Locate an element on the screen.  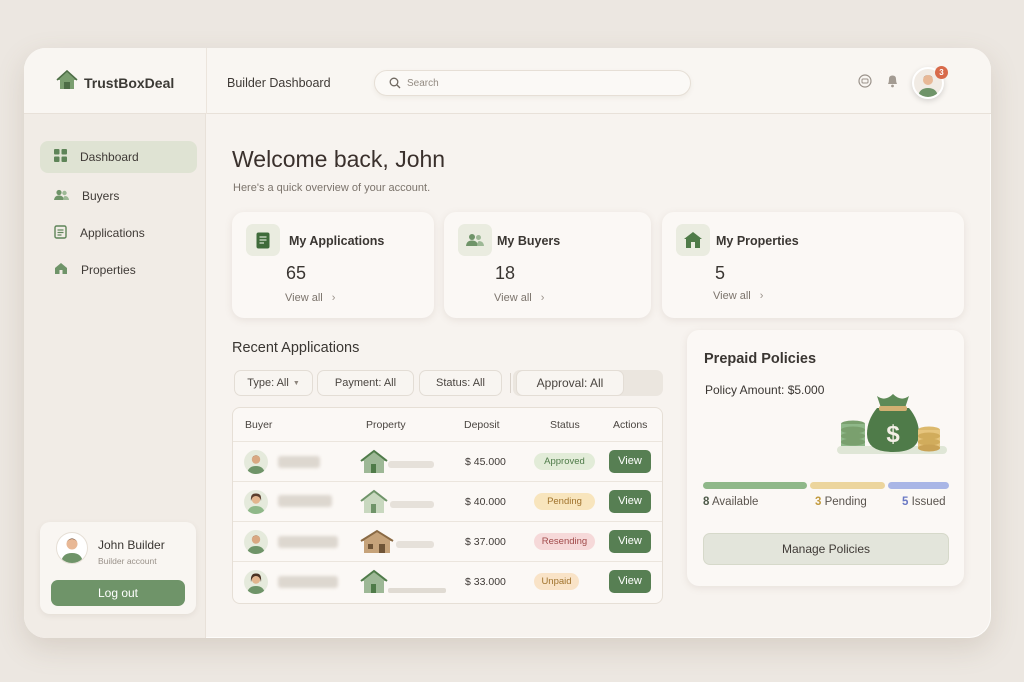
status-badge: Resending is located at coordinates (564, 541).